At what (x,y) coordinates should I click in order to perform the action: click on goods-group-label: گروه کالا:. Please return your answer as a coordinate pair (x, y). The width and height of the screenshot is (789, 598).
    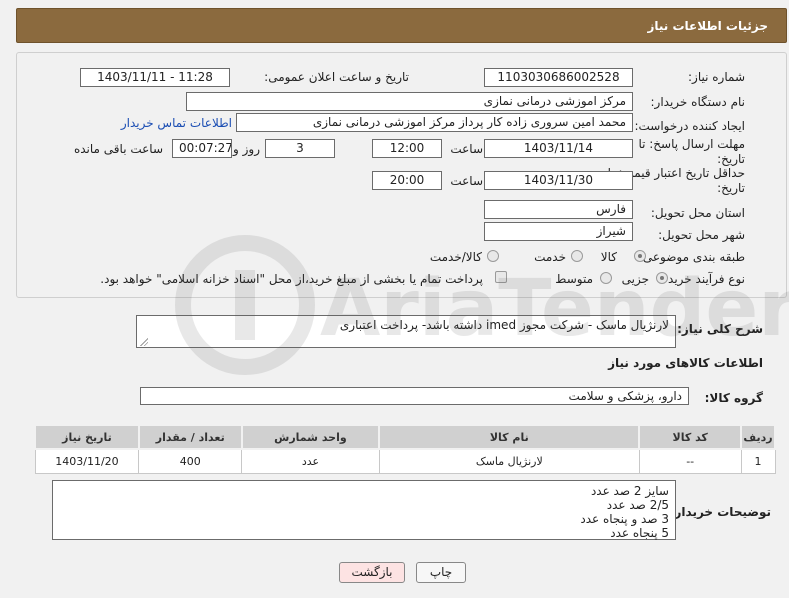
    Looking at the image, I should click on (733, 398).